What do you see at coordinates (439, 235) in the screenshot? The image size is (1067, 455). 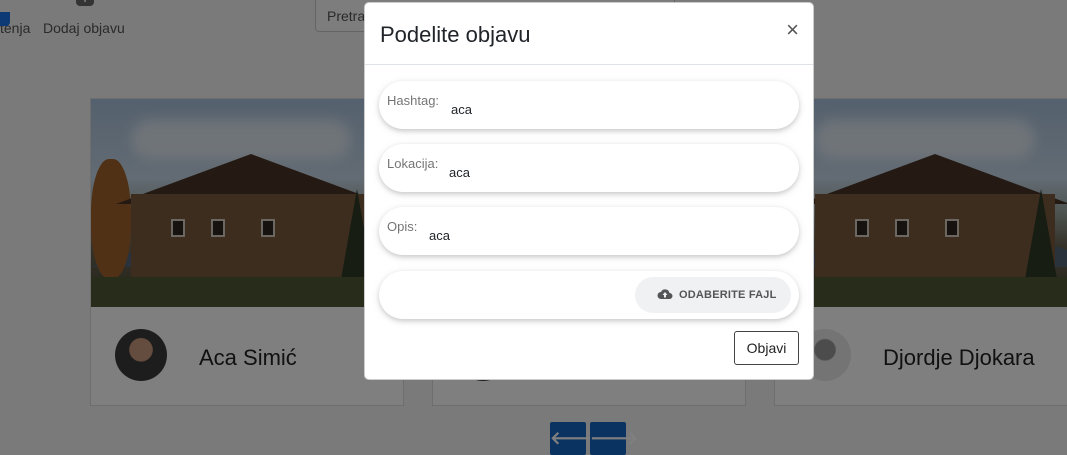 I see `description-input: aca` at bounding box center [439, 235].